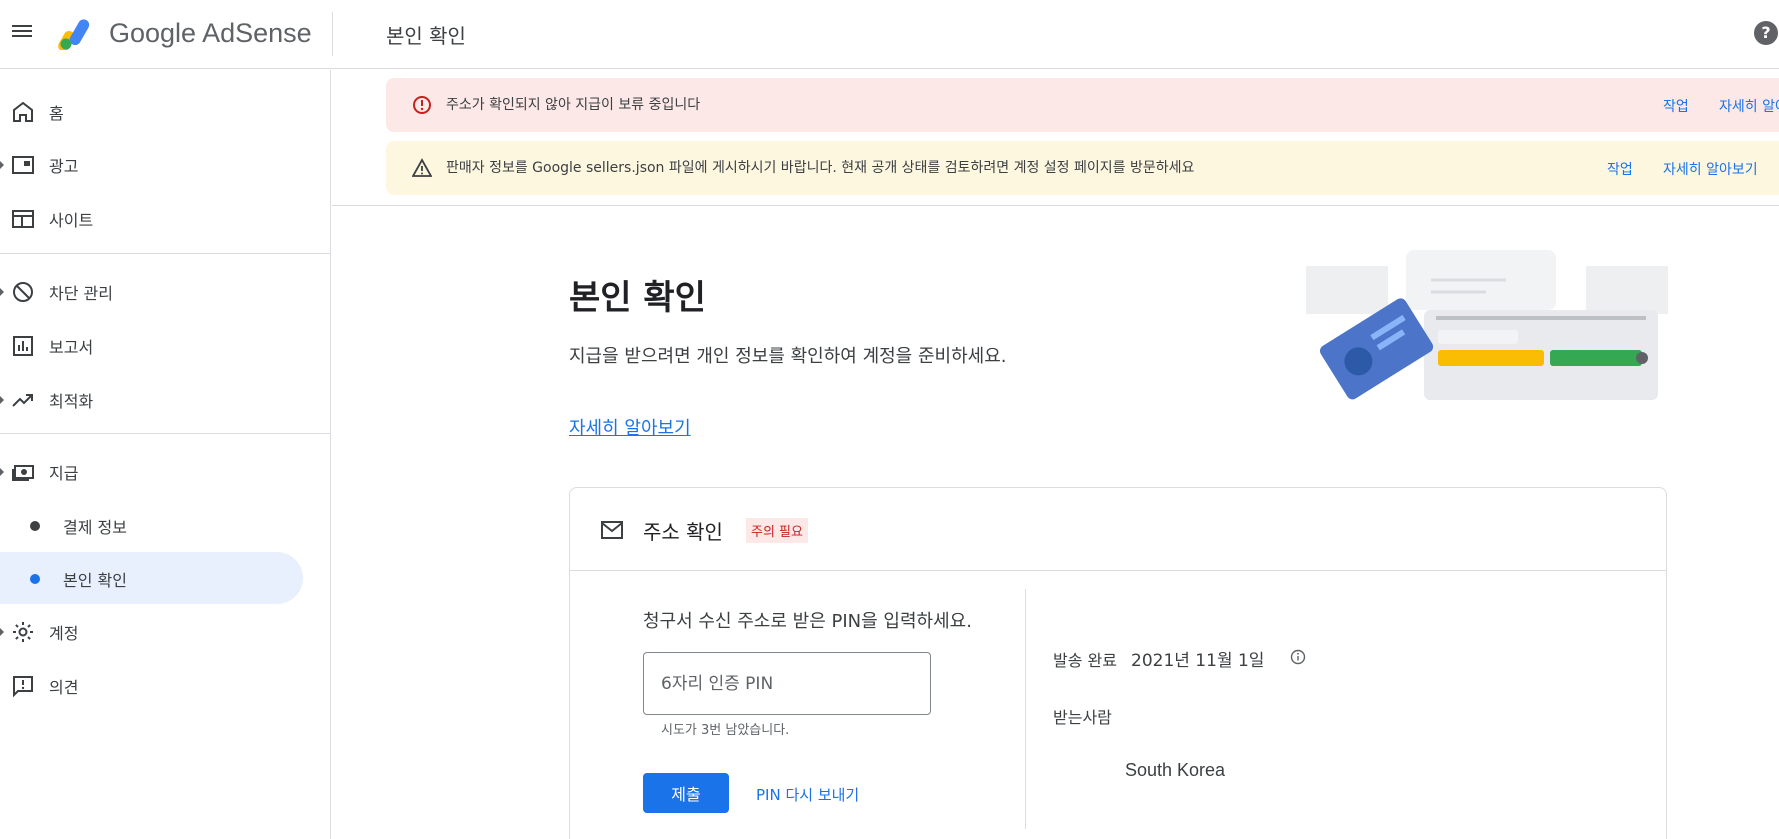  I want to click on help-icon: ?, so click(1766, 33).